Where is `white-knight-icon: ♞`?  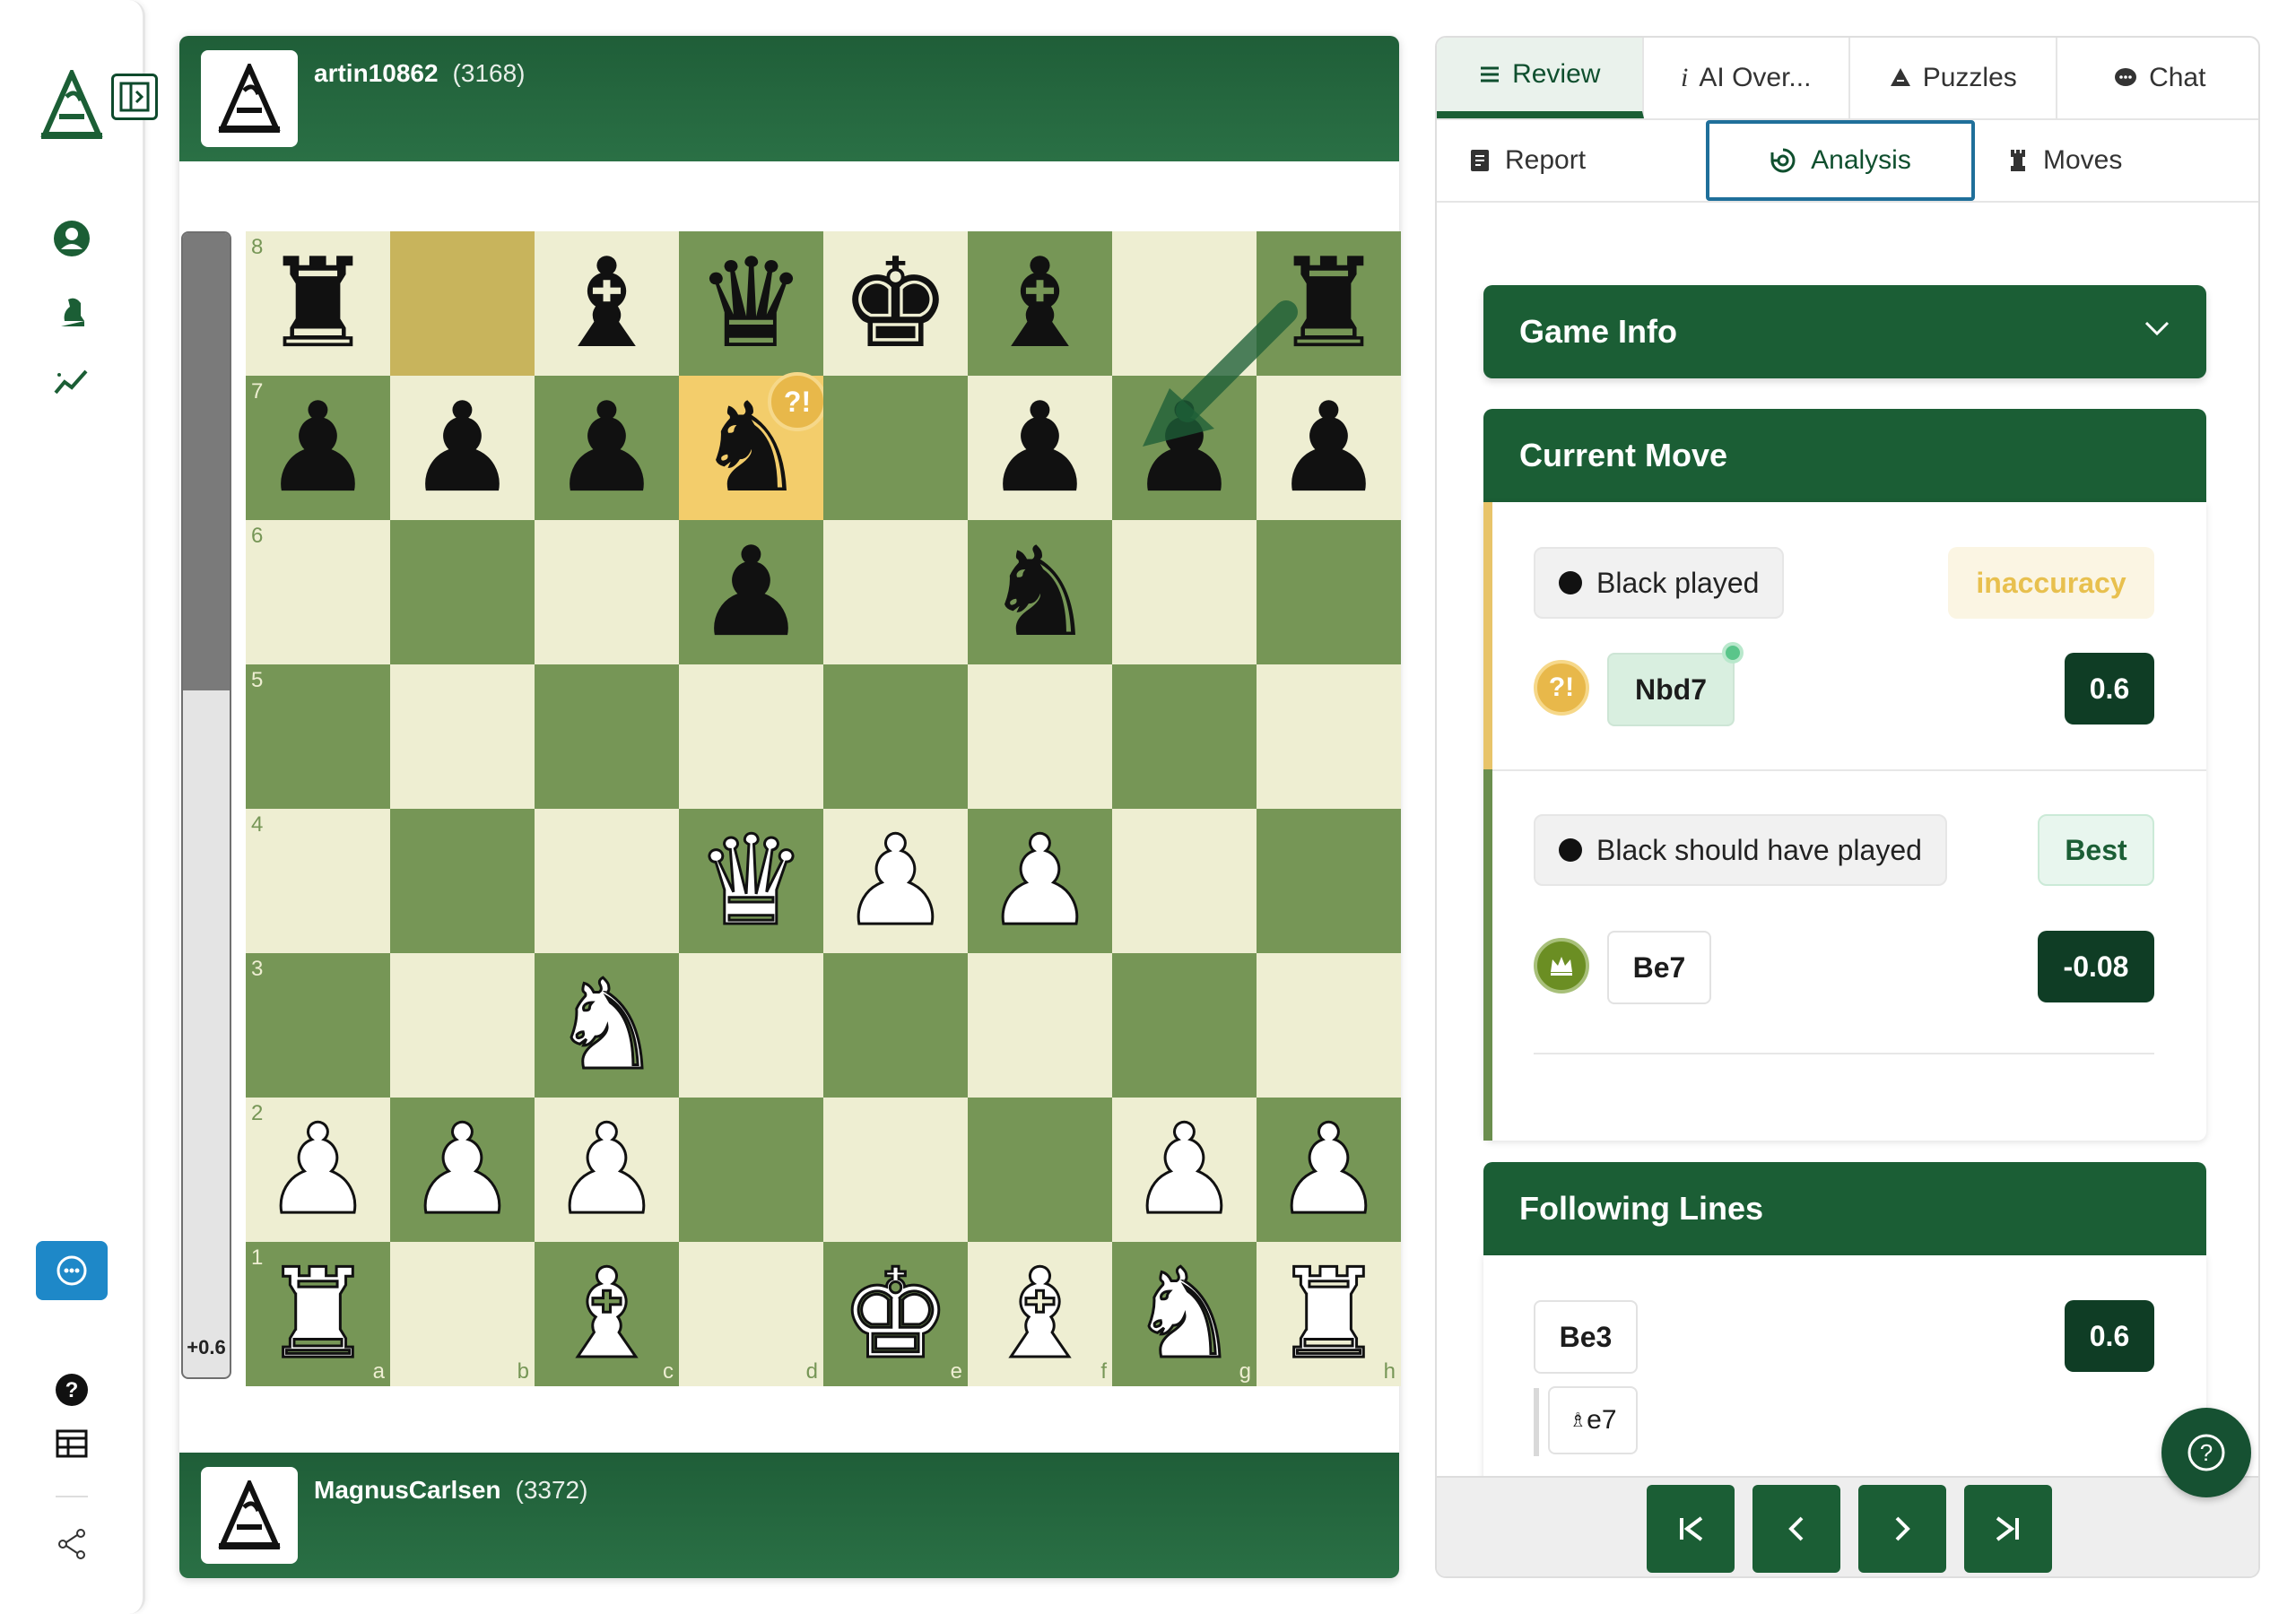 white-knight-icon: ♞ is located at coordinates (1184, 1314).